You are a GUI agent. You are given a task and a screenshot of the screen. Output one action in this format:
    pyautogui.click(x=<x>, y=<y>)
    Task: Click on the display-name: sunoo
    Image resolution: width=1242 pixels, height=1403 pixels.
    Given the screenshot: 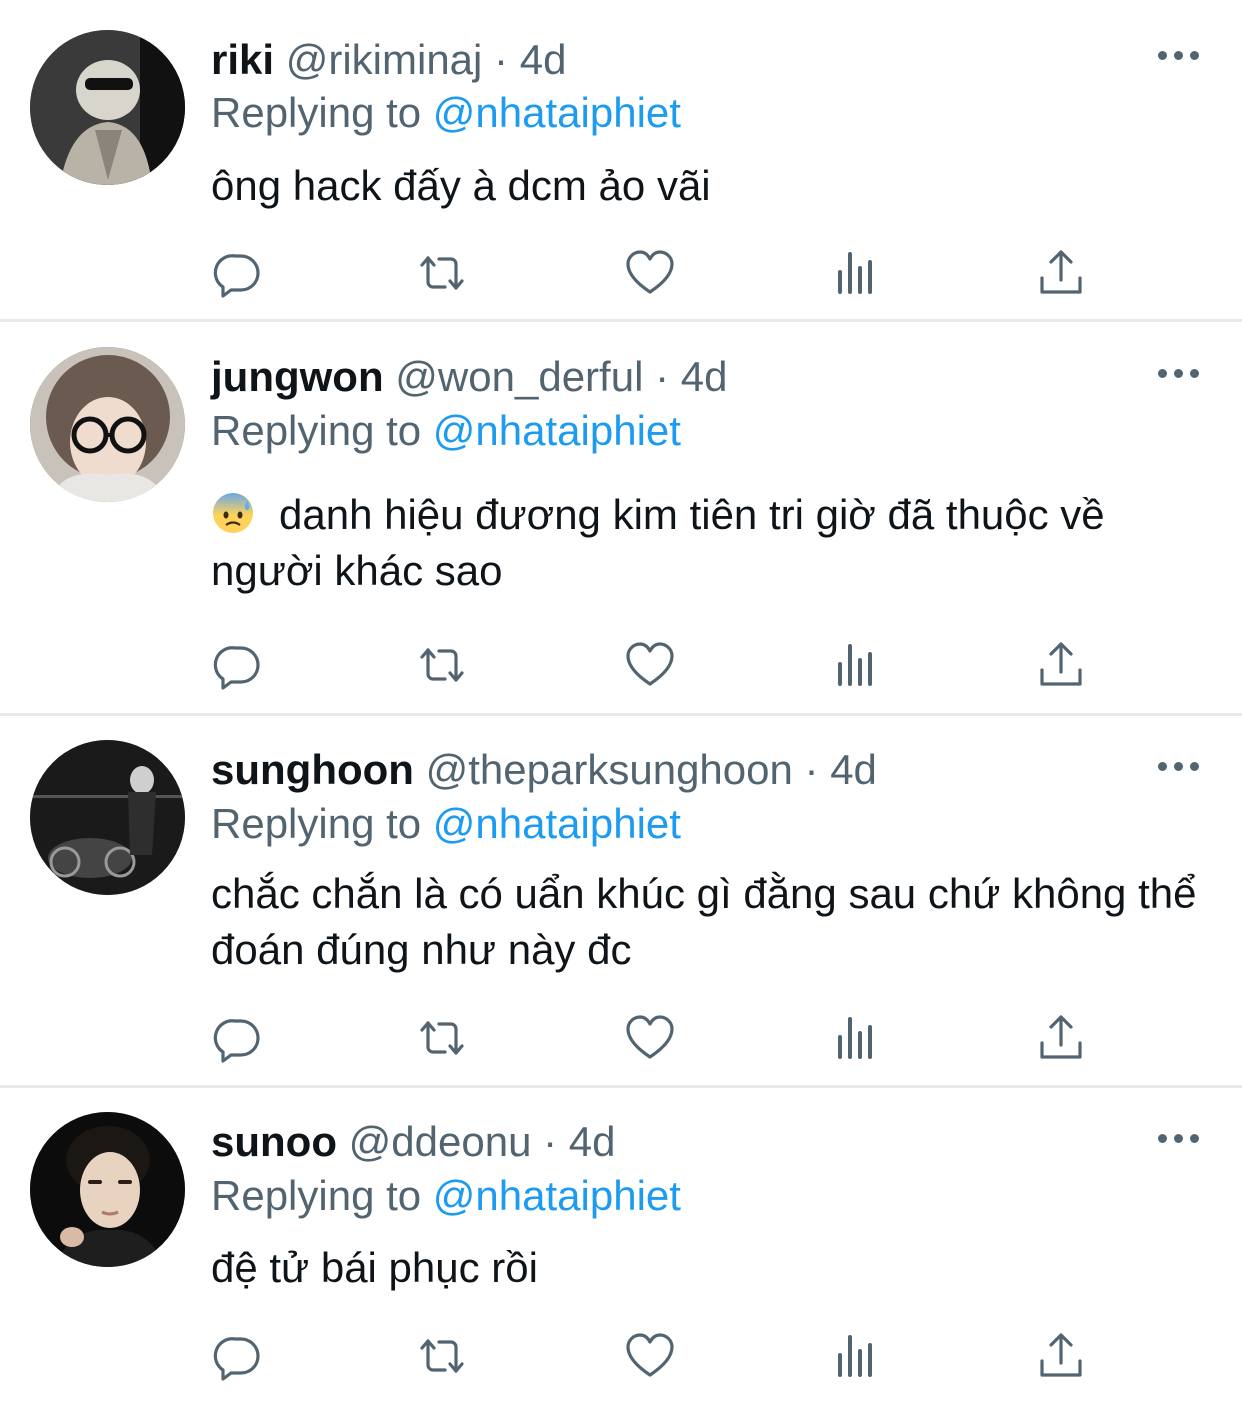 What is the action you would take?
    pyautogui.click(x=274, y=1141)
    